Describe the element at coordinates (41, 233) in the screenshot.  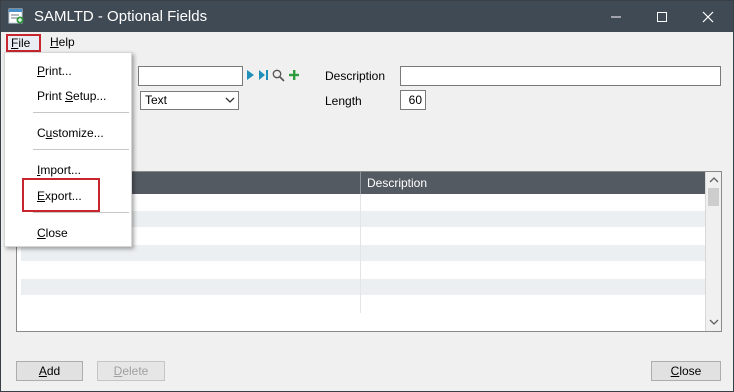
I see `close-menu-accel: C` at that location.